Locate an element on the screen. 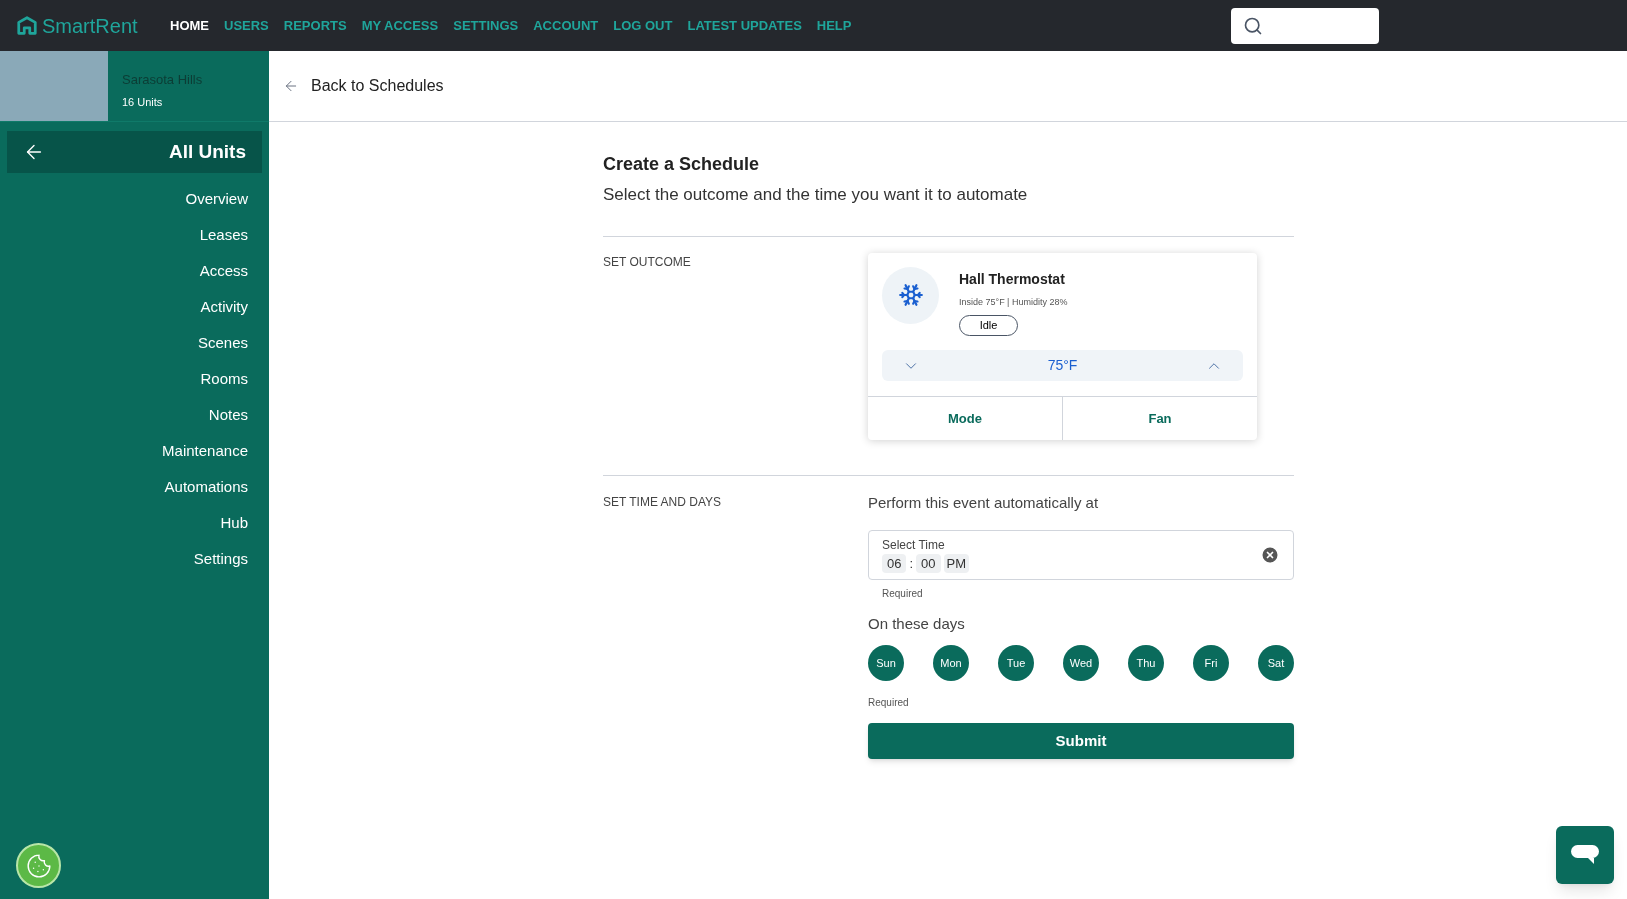  sidebar-item: Hub is located at coordinates (234, 523).